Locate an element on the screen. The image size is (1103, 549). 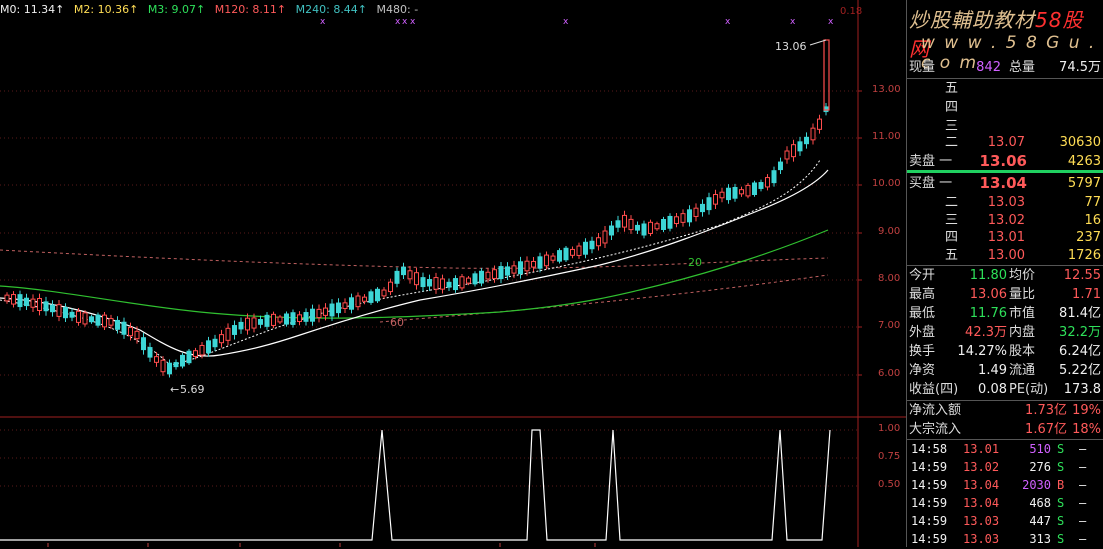
trade-volume: 510 is located at coordinates (1040, 449).